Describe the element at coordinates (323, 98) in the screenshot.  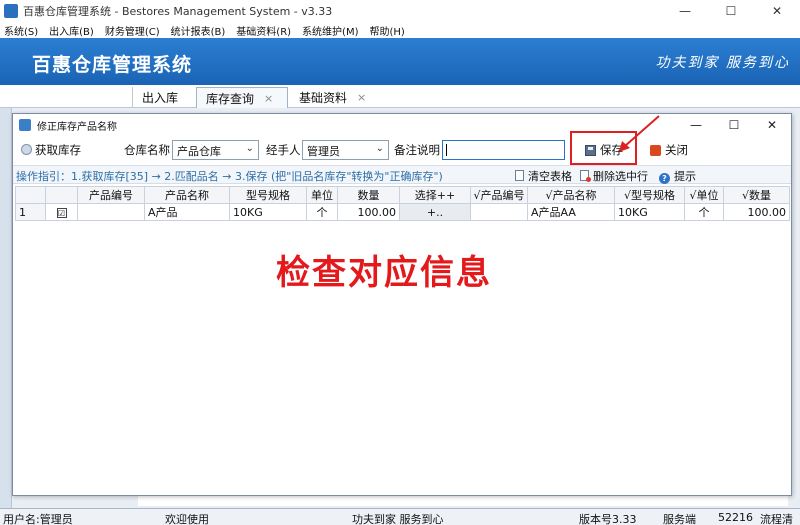
I see `tab-label: 基础资料` at that location.